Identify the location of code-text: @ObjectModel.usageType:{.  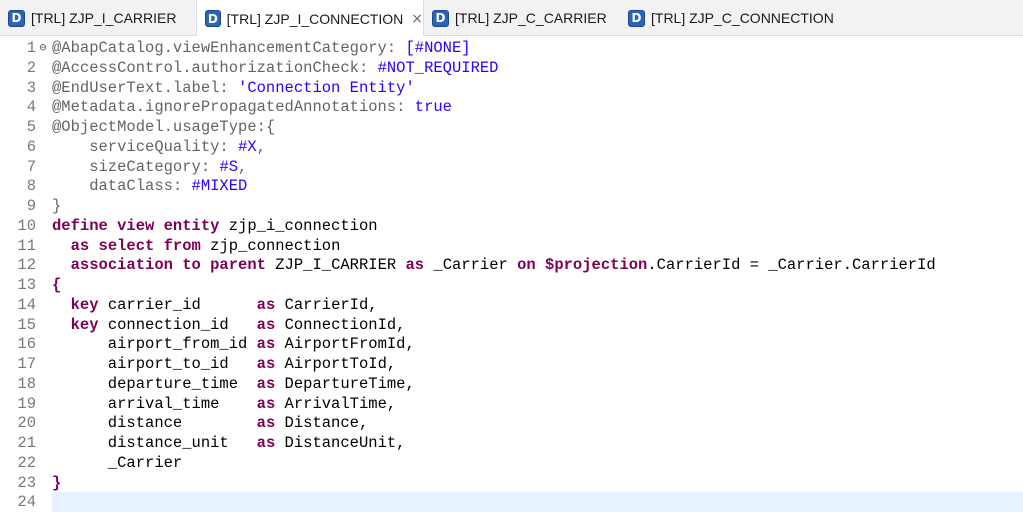
(163, 127).